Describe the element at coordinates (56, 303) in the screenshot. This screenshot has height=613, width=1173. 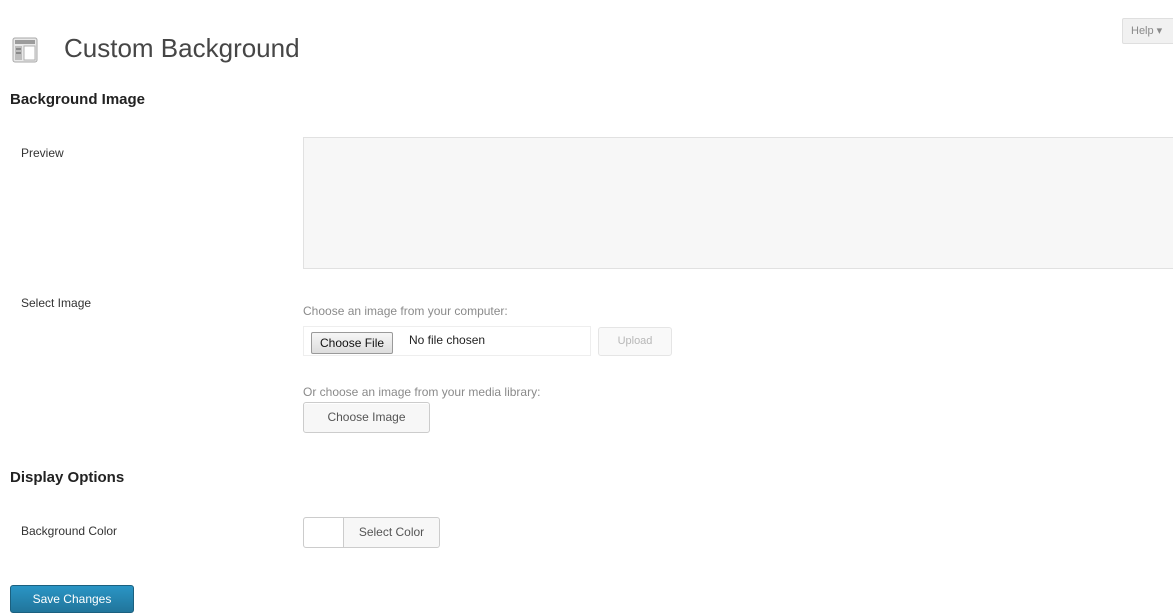
I see `select-image-label: Select Image` at that location.